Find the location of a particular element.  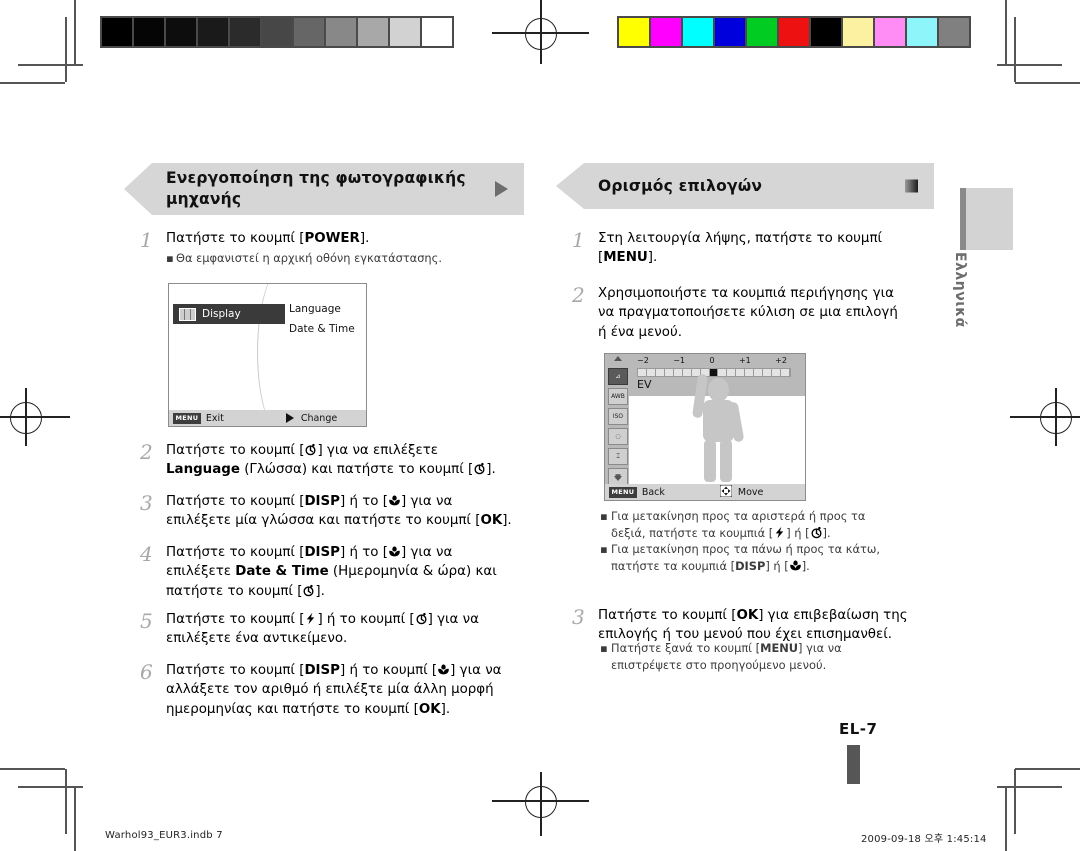

crop-mark-bl-h2 is located at coordinates (50, 787).